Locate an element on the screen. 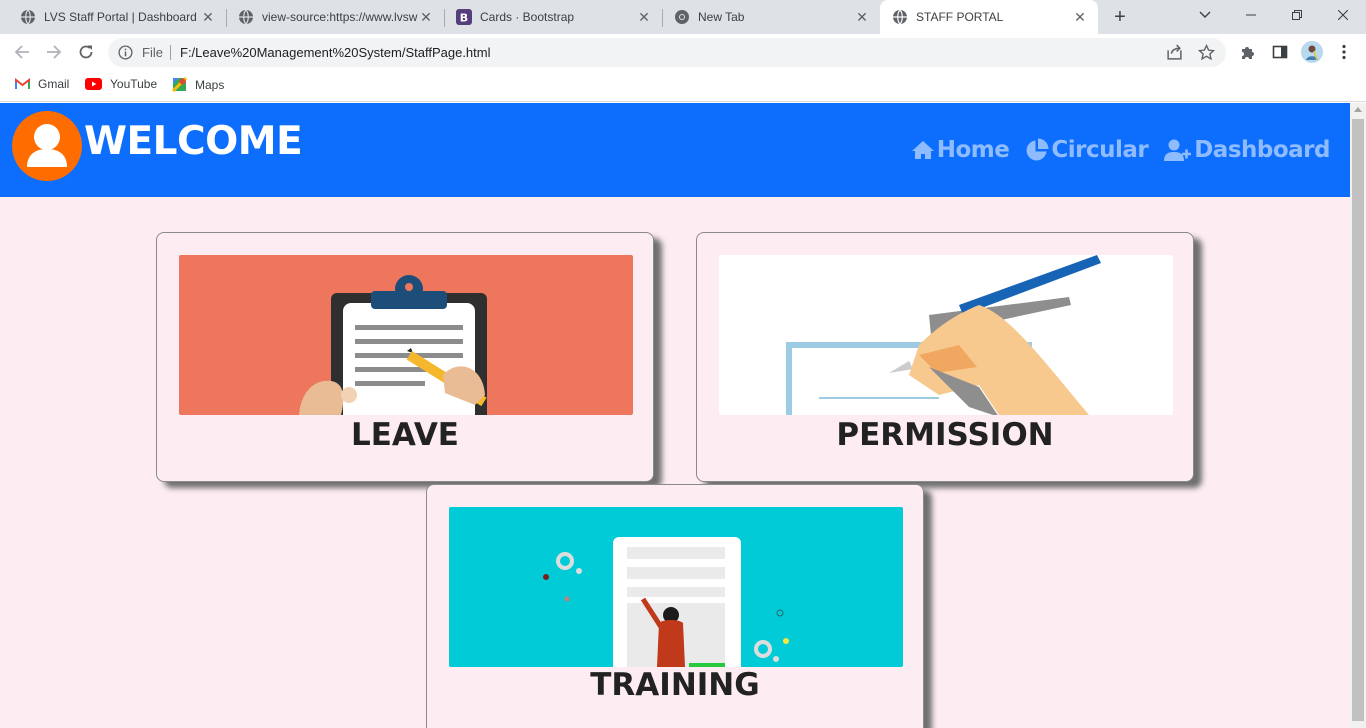  nav-link-label: Dashboard is located at coordinates (1262, 150).